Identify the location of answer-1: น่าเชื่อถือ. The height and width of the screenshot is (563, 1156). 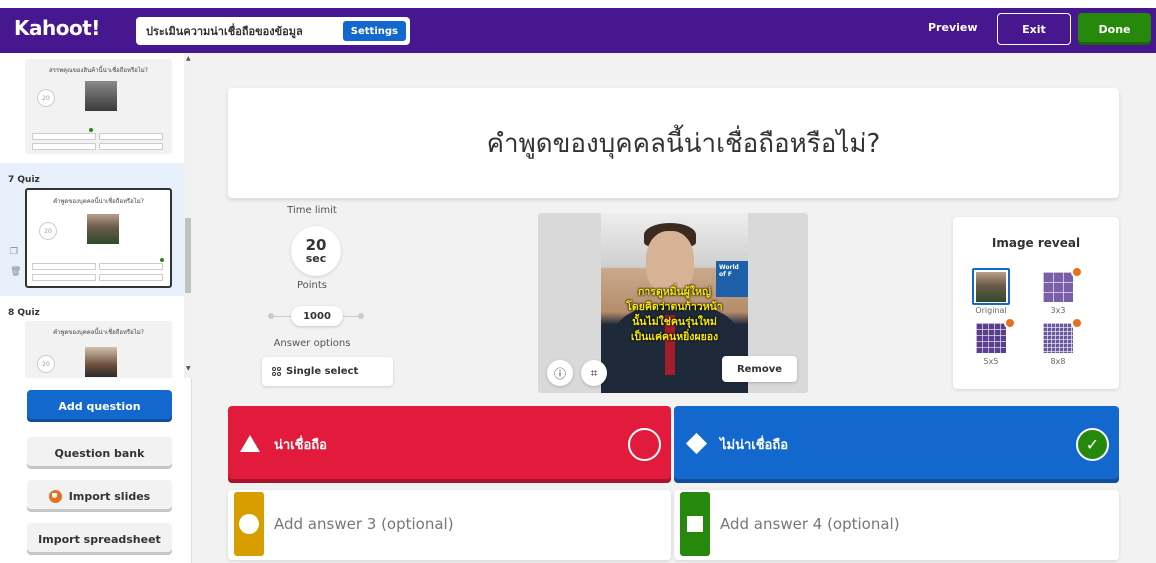
(449, 444).